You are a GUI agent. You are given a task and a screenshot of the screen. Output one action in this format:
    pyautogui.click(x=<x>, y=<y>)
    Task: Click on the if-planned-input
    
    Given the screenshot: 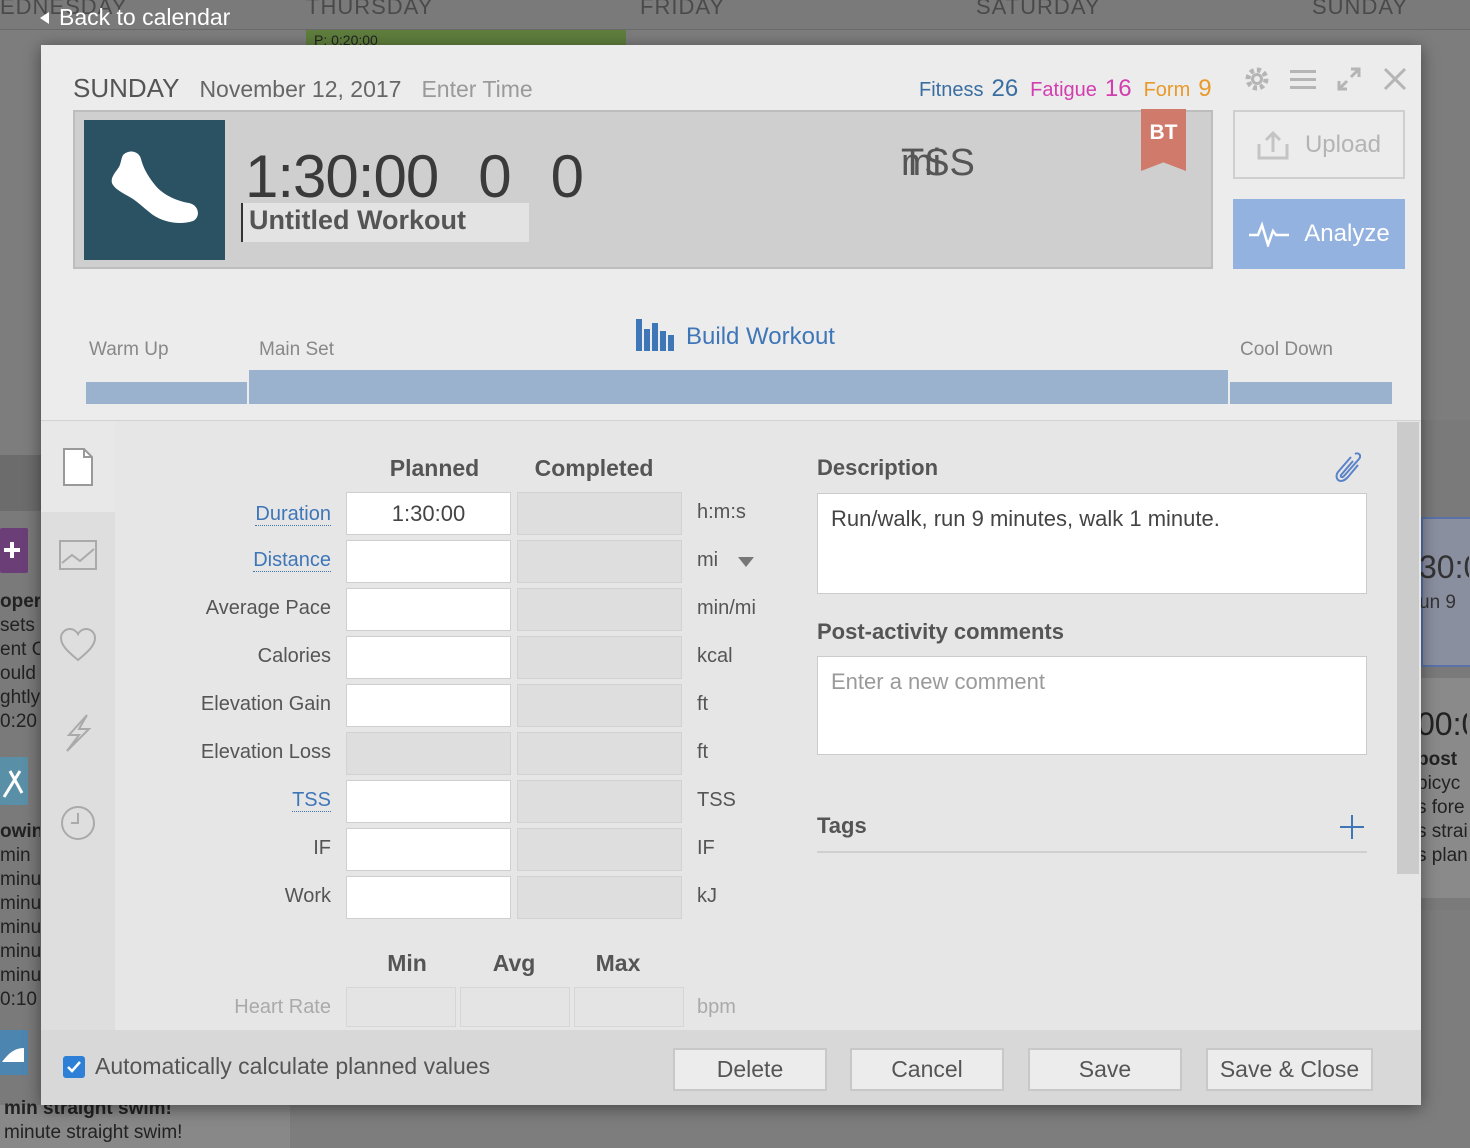 What is the action you would take?
    pyautogui.click(x=428, y=849)
    